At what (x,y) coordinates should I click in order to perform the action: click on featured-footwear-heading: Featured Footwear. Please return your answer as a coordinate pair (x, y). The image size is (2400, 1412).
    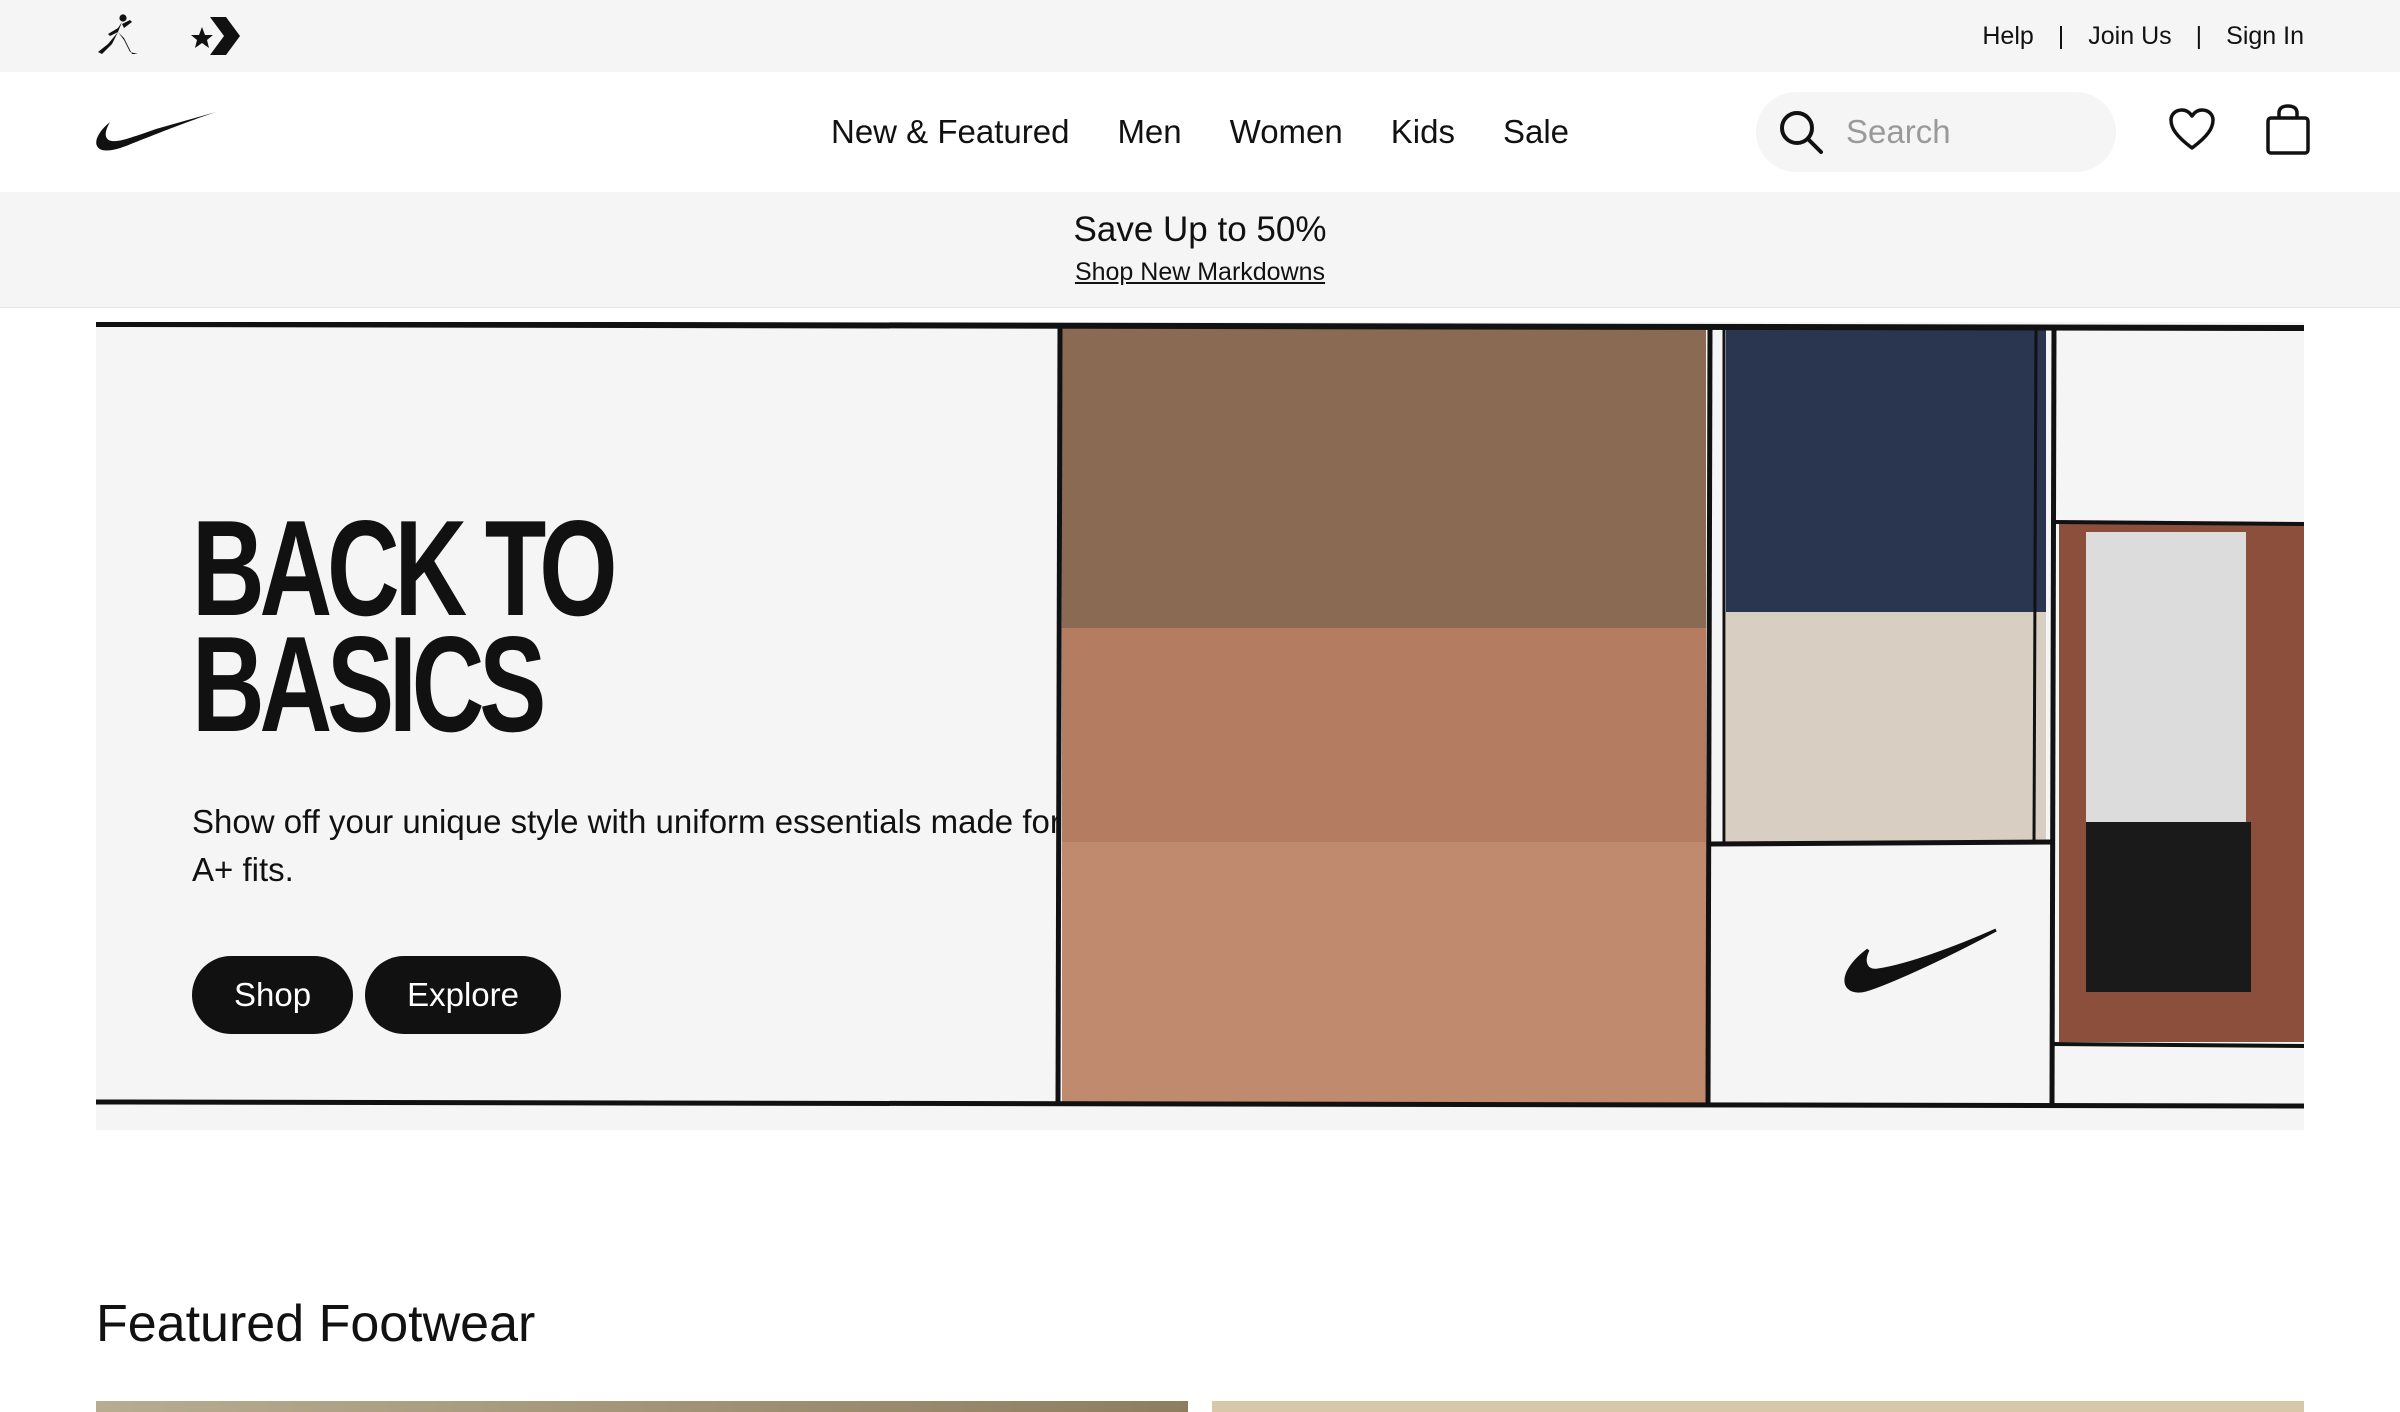
    Looking at the image, I should click on (316, 1324).